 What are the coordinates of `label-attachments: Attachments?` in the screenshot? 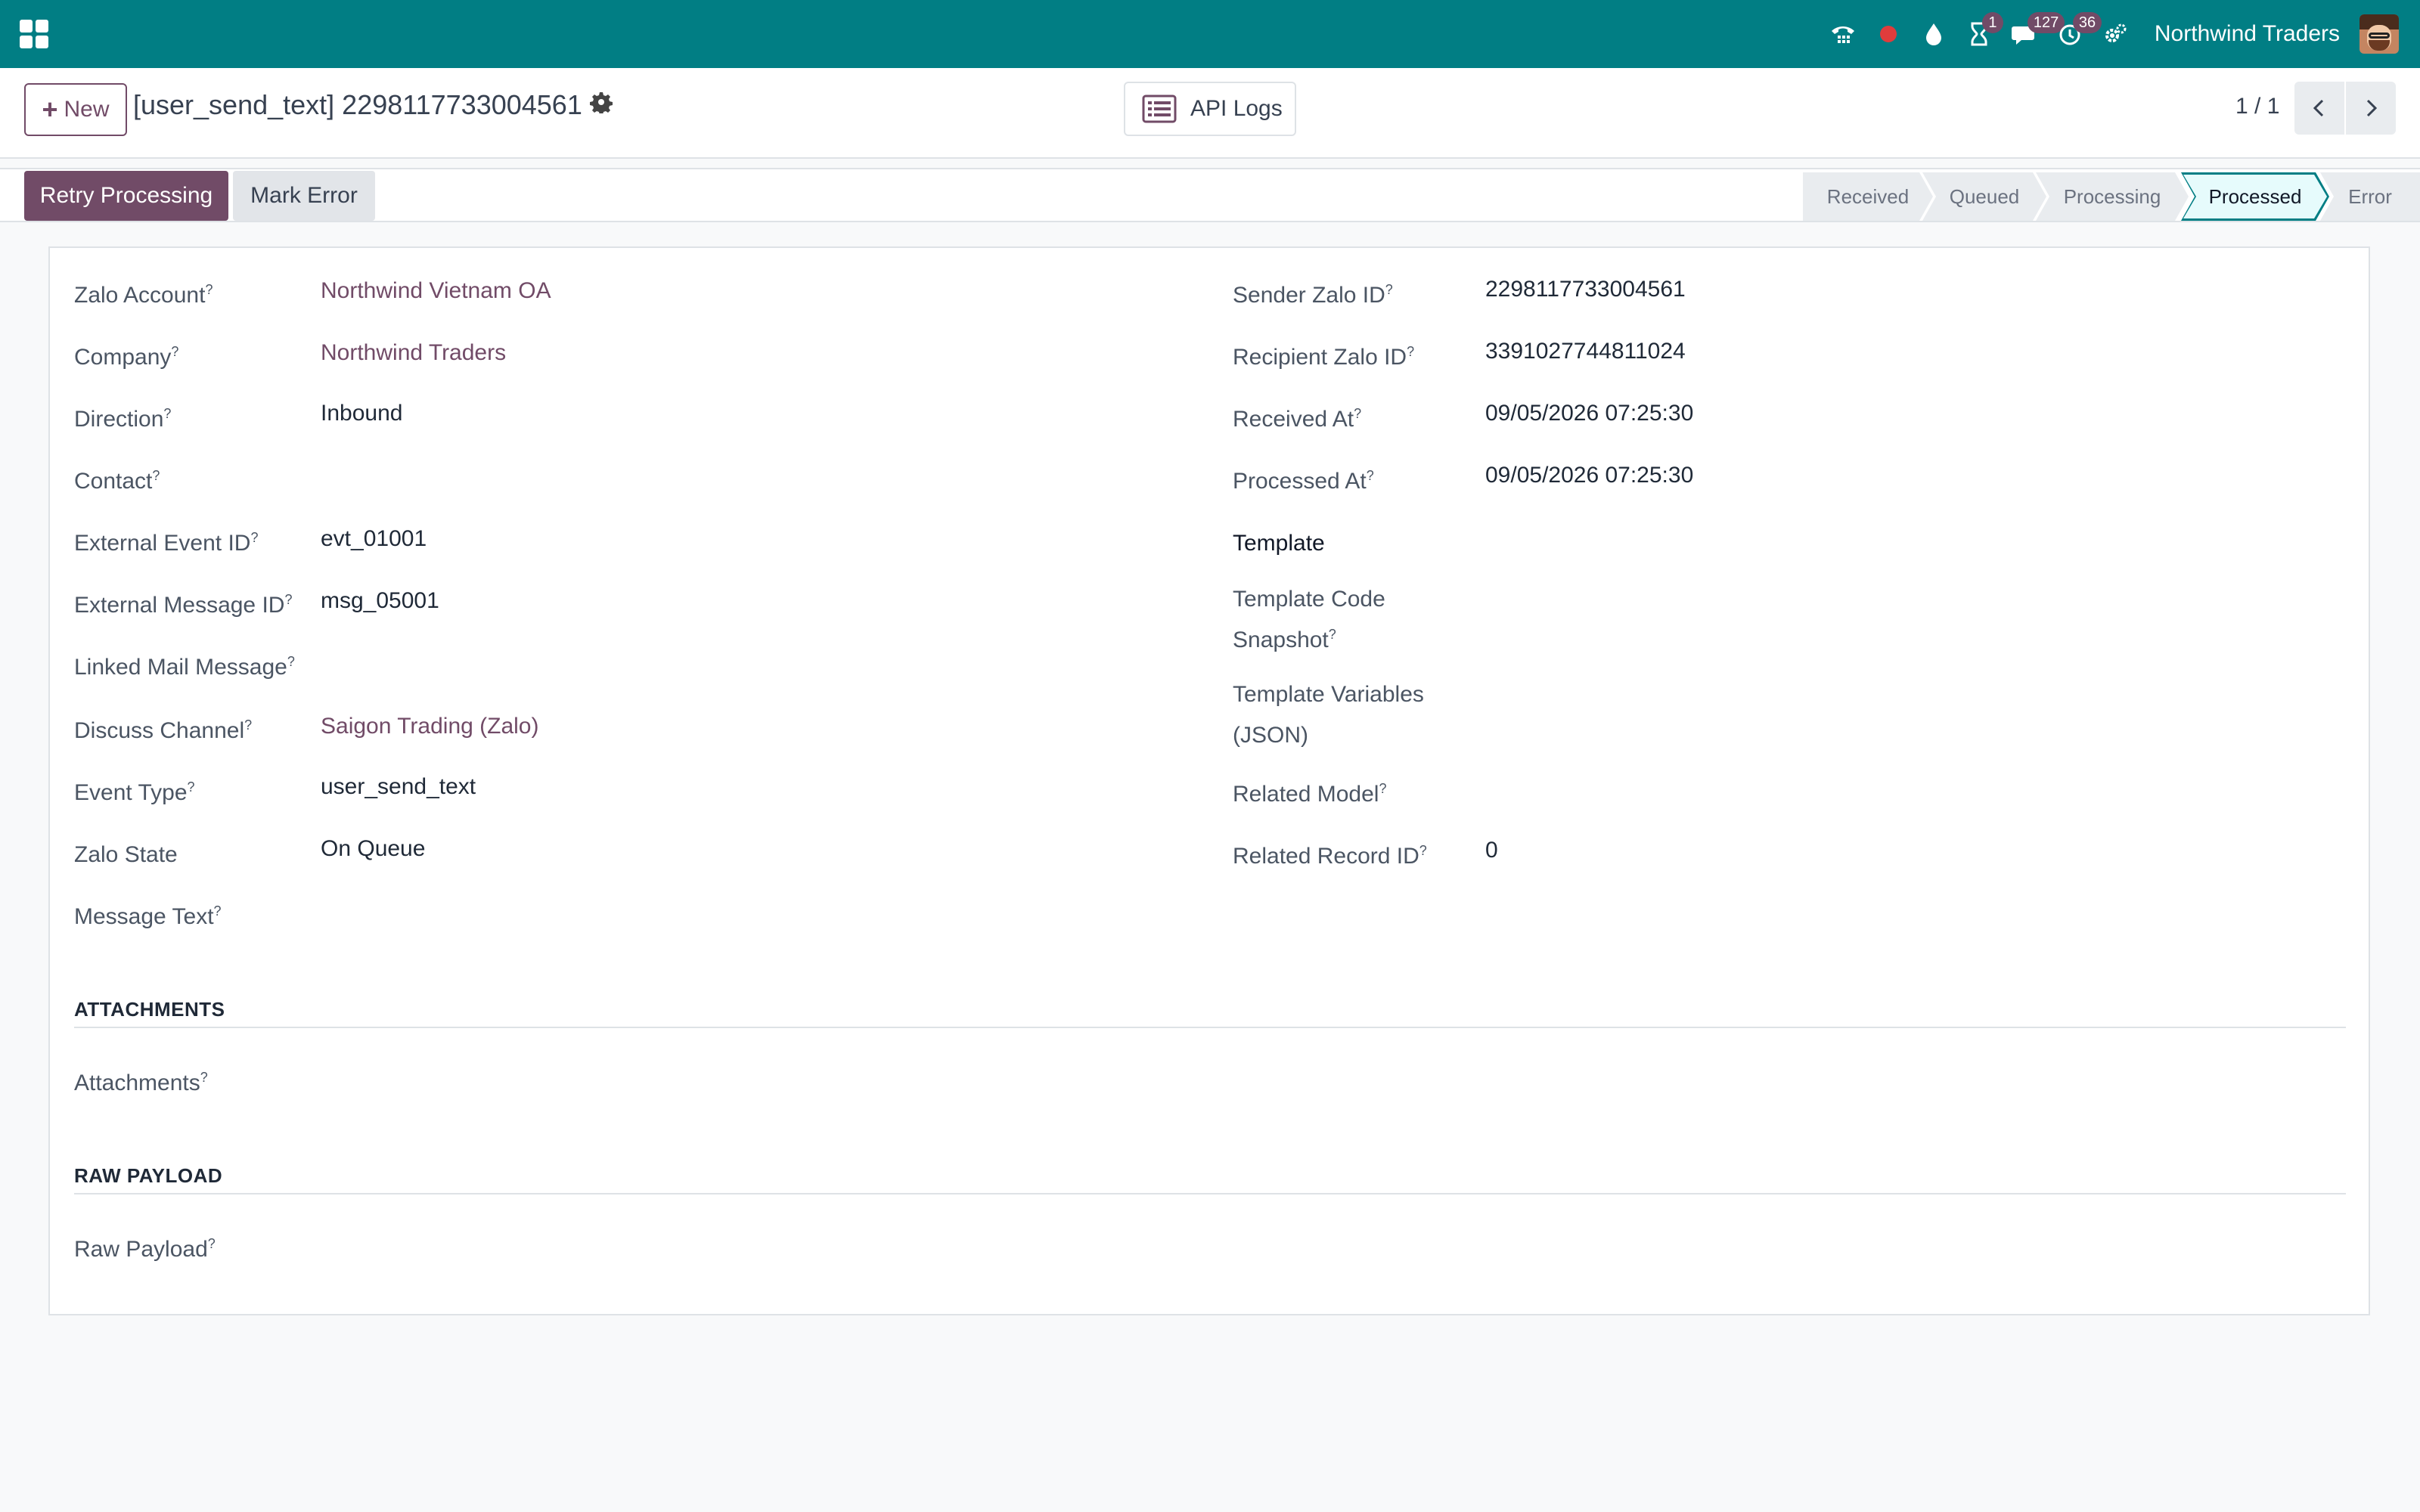 It's located at (141, 1082).